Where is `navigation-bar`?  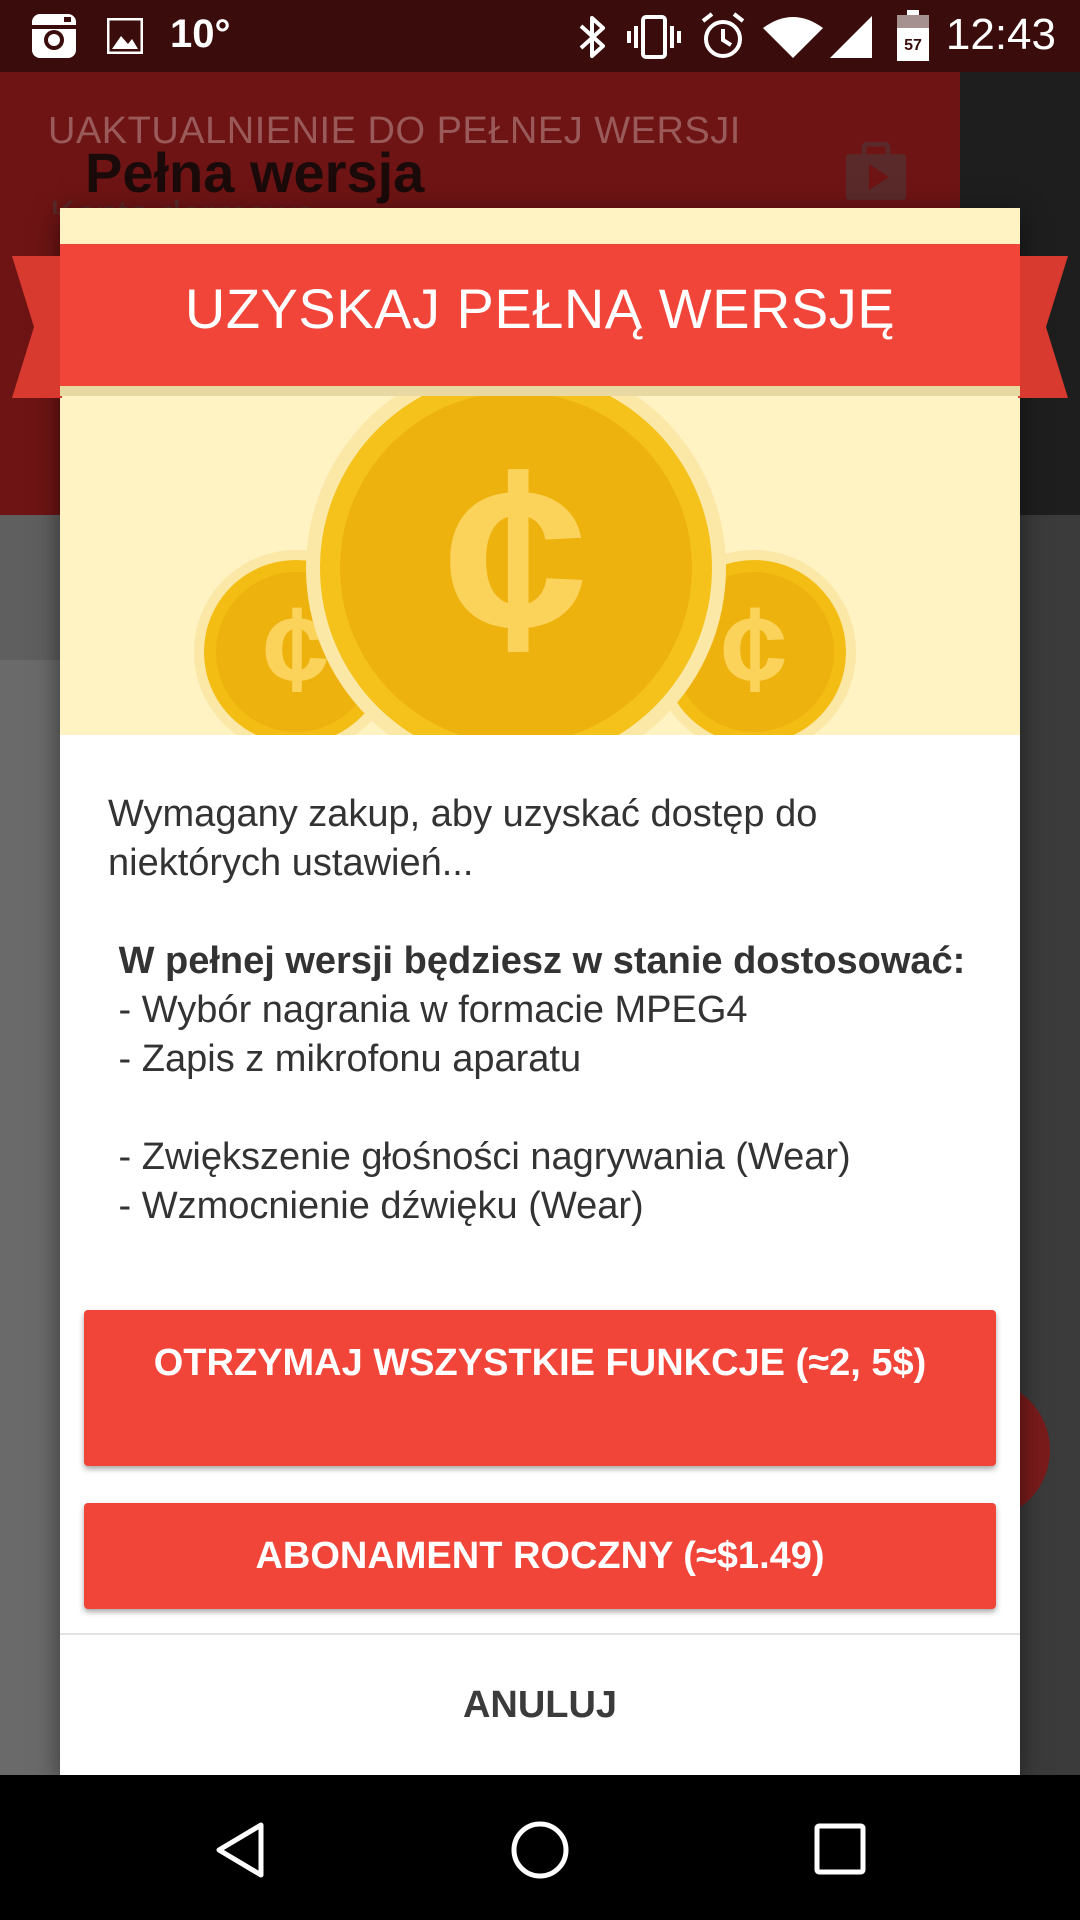
navigation-bar is located at coordinates (540, 1847).